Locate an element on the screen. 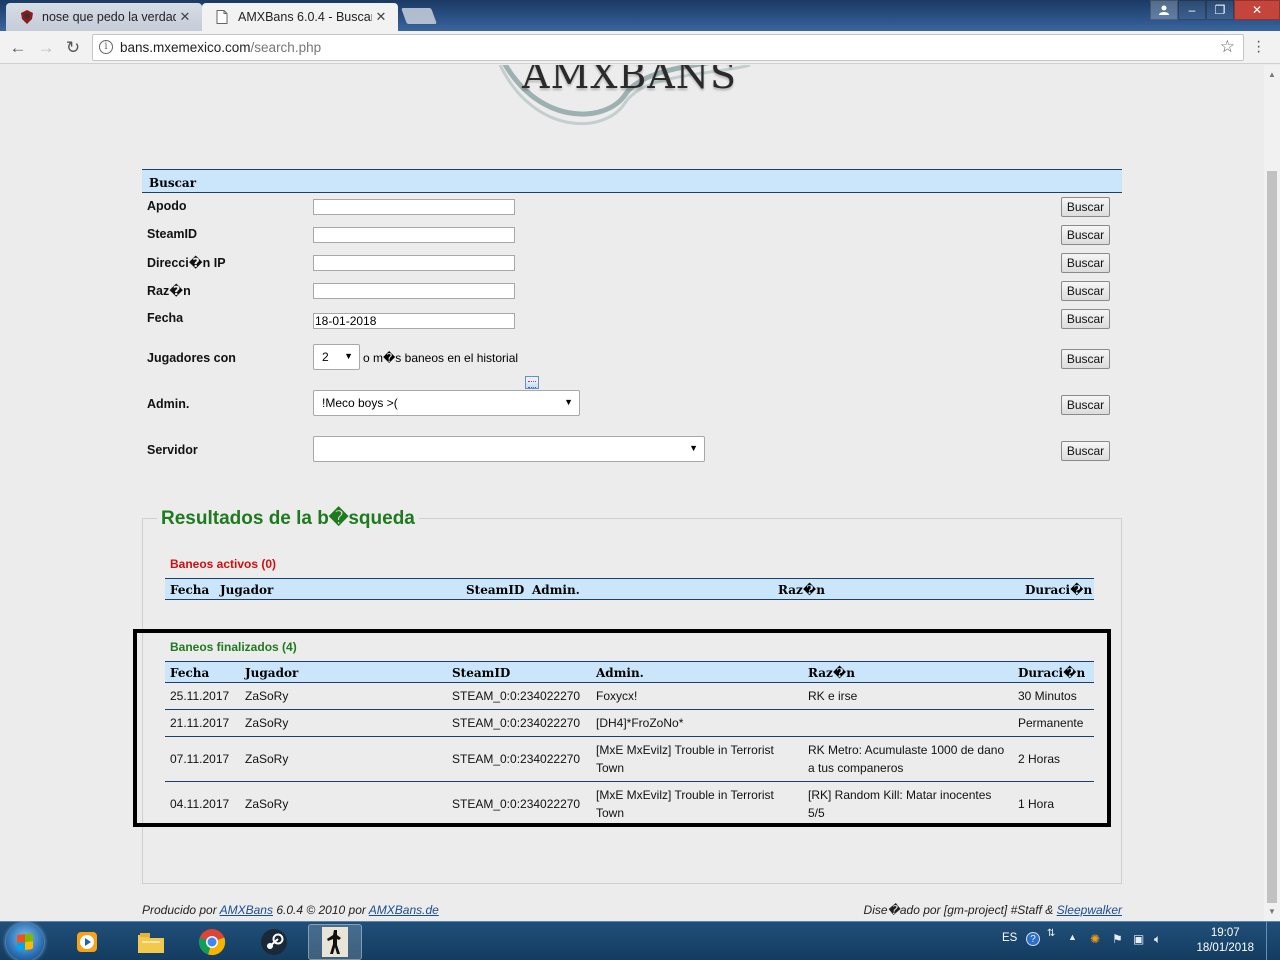 This screenshot has height=960, width=1280. show-desktop-button is located at coordinates (1273, 941).